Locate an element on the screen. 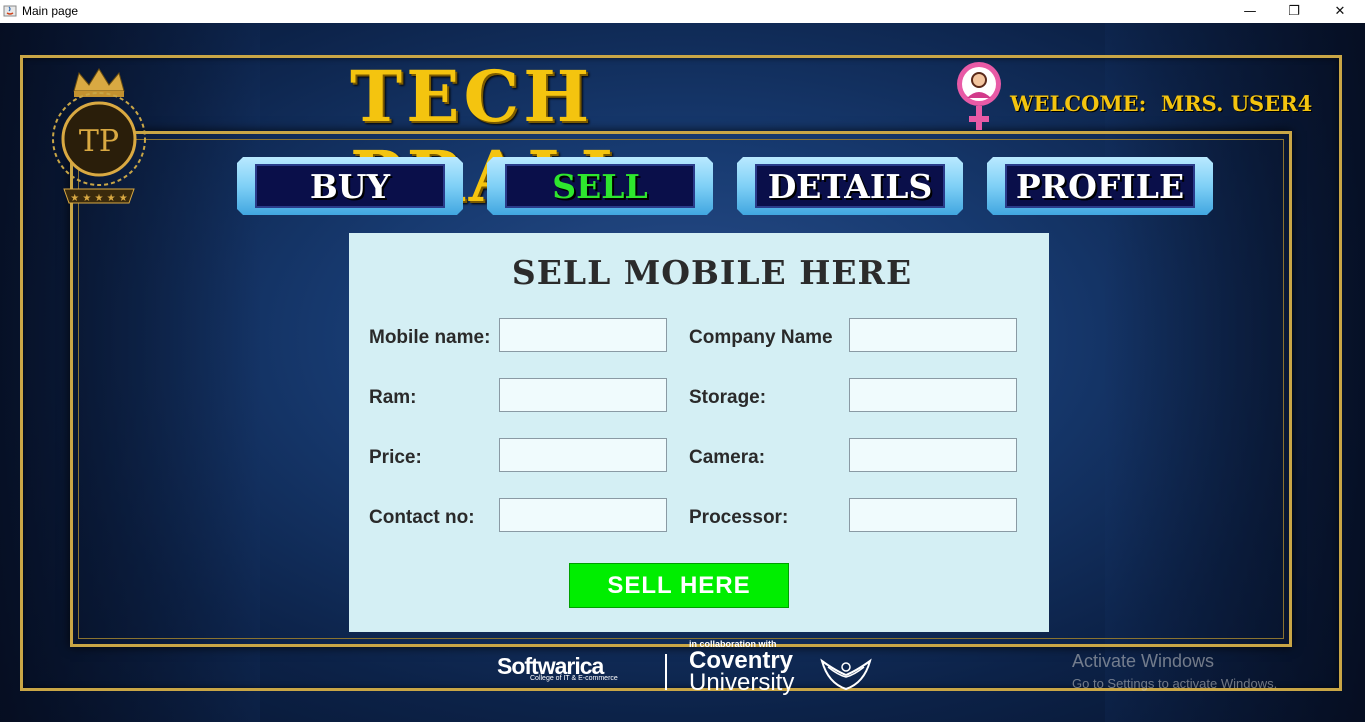 The image size is (1365, 722). minimize-button: — is located at coordinates (1250, 11).